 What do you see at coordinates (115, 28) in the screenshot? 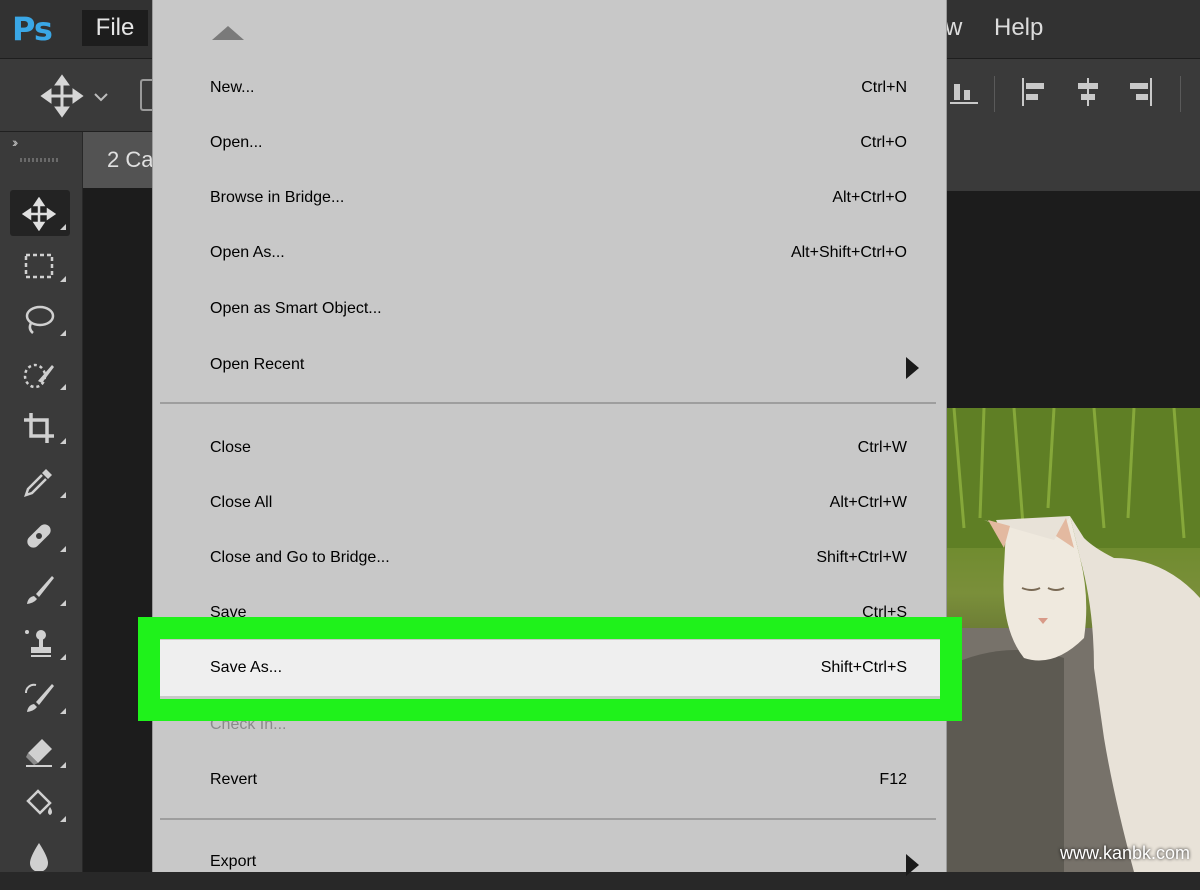
I see `menu-file: File` at bounding box center [115, 28].